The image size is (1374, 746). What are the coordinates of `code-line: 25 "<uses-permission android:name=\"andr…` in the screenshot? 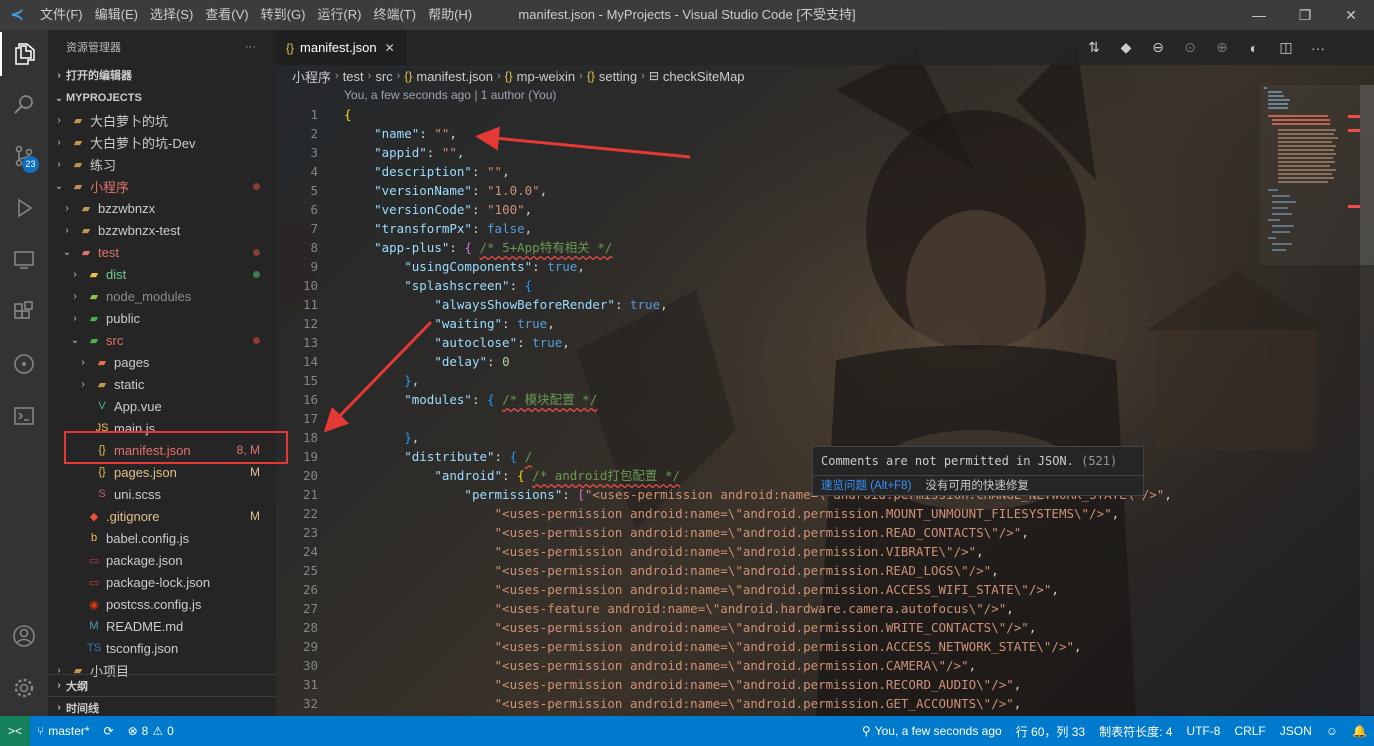 It's located at (815, 570).